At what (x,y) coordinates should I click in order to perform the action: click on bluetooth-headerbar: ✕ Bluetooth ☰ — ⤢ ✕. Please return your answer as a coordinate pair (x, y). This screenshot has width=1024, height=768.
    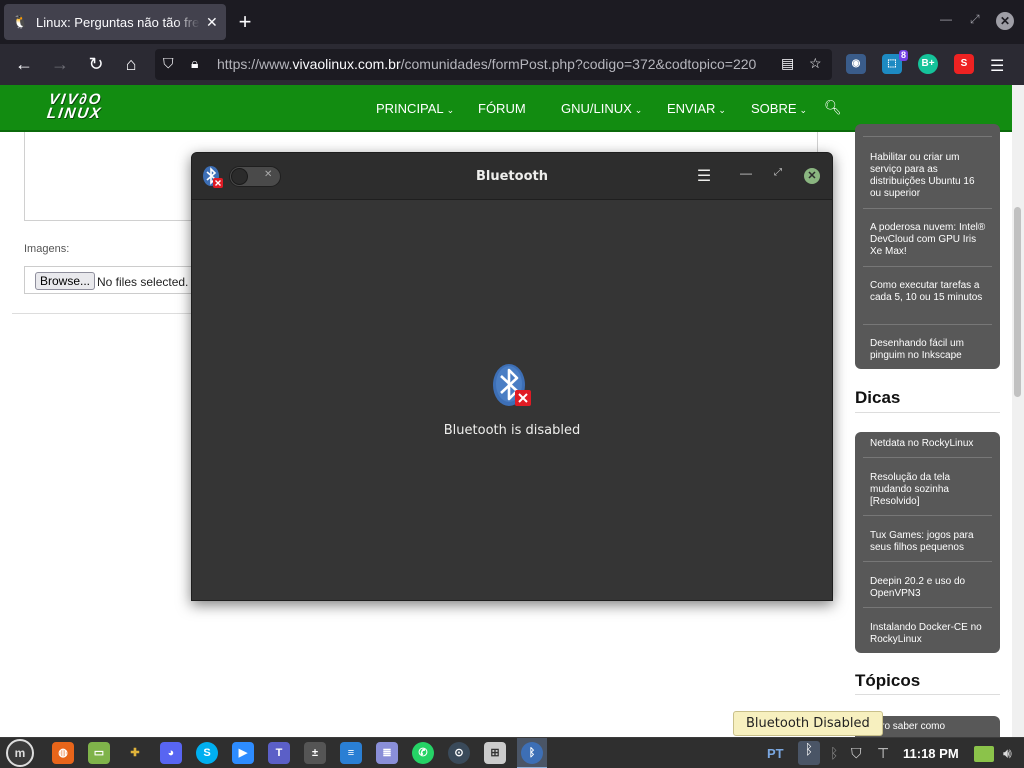
    Looking at the image, I should click on (512, 176).